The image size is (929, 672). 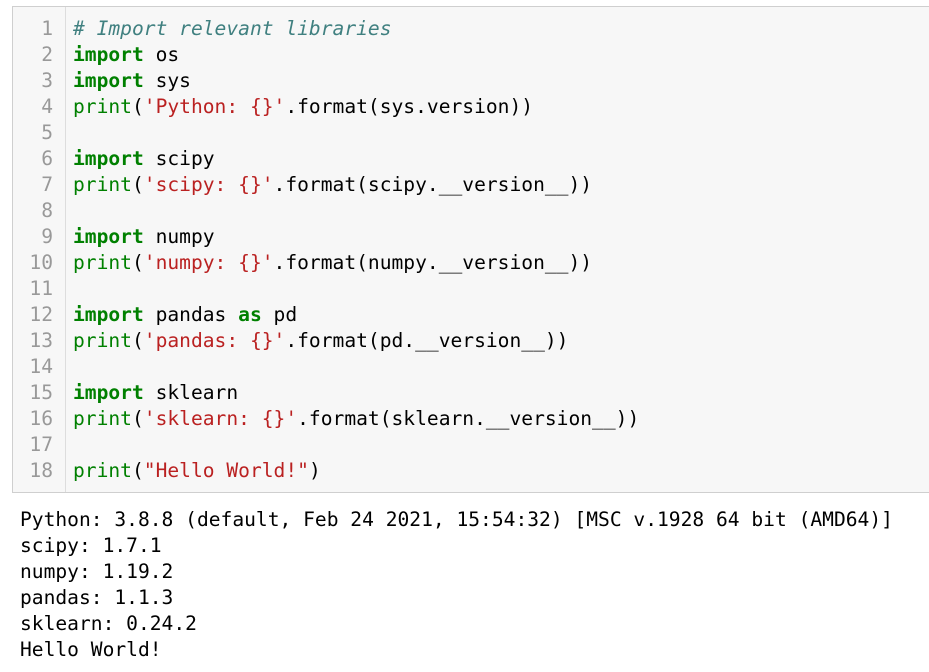 What do you see at coordinates (214, 106) in the screenshot?
I see `string-token: 'Python: {}'` at bounding box center [214, 106].